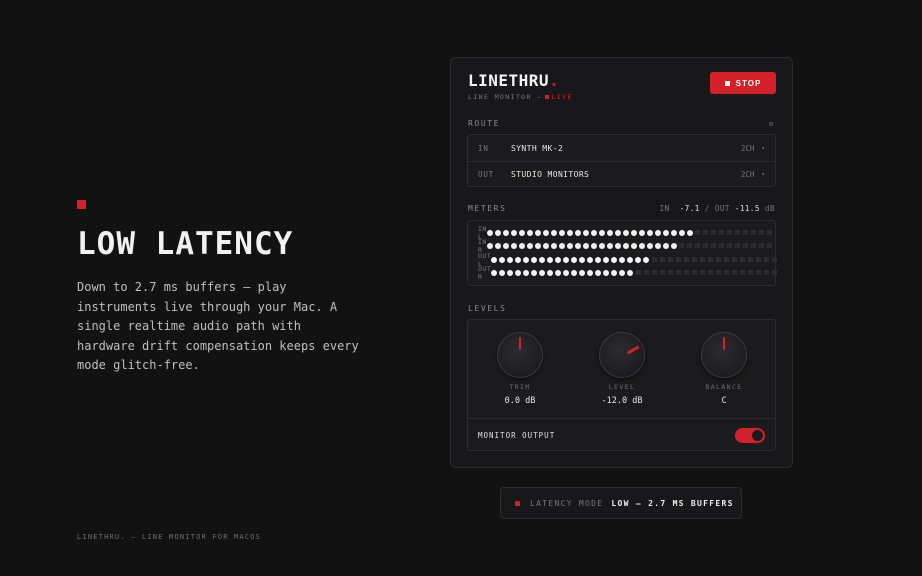 The image size is (922, 576). Describe the element at coordinates (724, 355) in the screenshot. I see `balance-knob` at that location.